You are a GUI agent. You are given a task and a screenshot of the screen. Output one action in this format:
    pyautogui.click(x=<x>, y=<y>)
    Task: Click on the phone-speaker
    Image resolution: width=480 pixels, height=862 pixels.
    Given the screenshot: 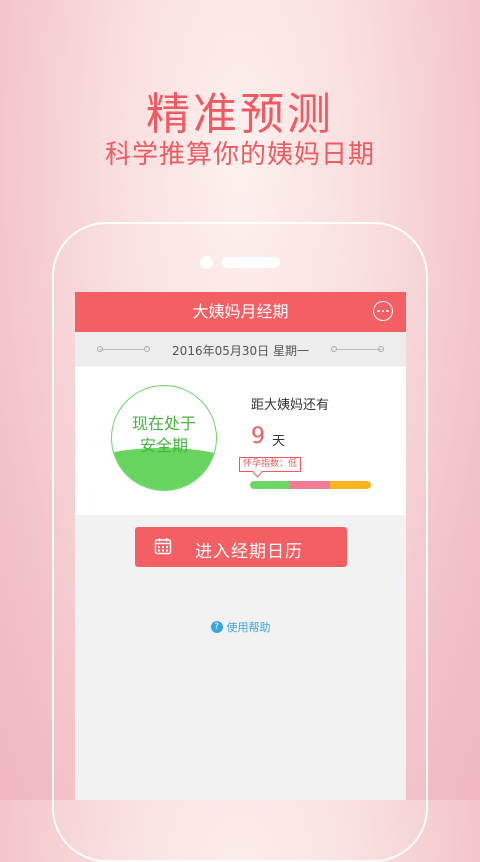 What is the action you would take?
    pyautogui.click(x=251, y=262)
    